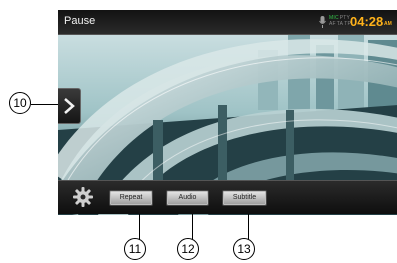 This screenshot has width=397, height=263. Describe the element at coordinates (388, 24) in the screenshot. I see `clock-ampm: AM` at that location.